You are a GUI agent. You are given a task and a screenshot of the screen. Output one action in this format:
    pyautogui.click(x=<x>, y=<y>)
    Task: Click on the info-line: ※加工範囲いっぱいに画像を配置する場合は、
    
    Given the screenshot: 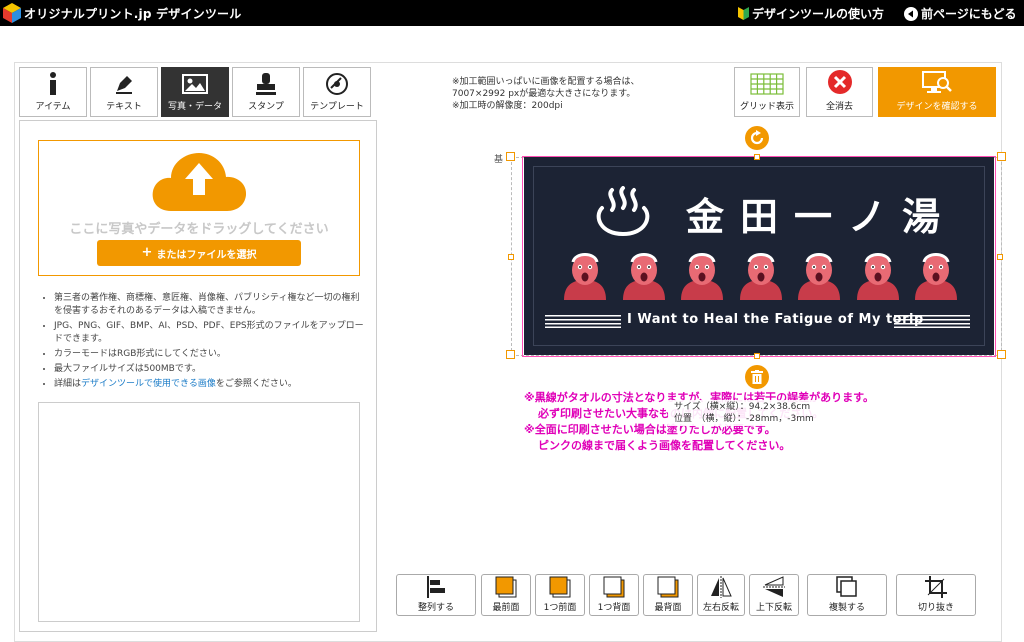 What is the action you would take?
    pyautogui.click(x=546, y=82)
    